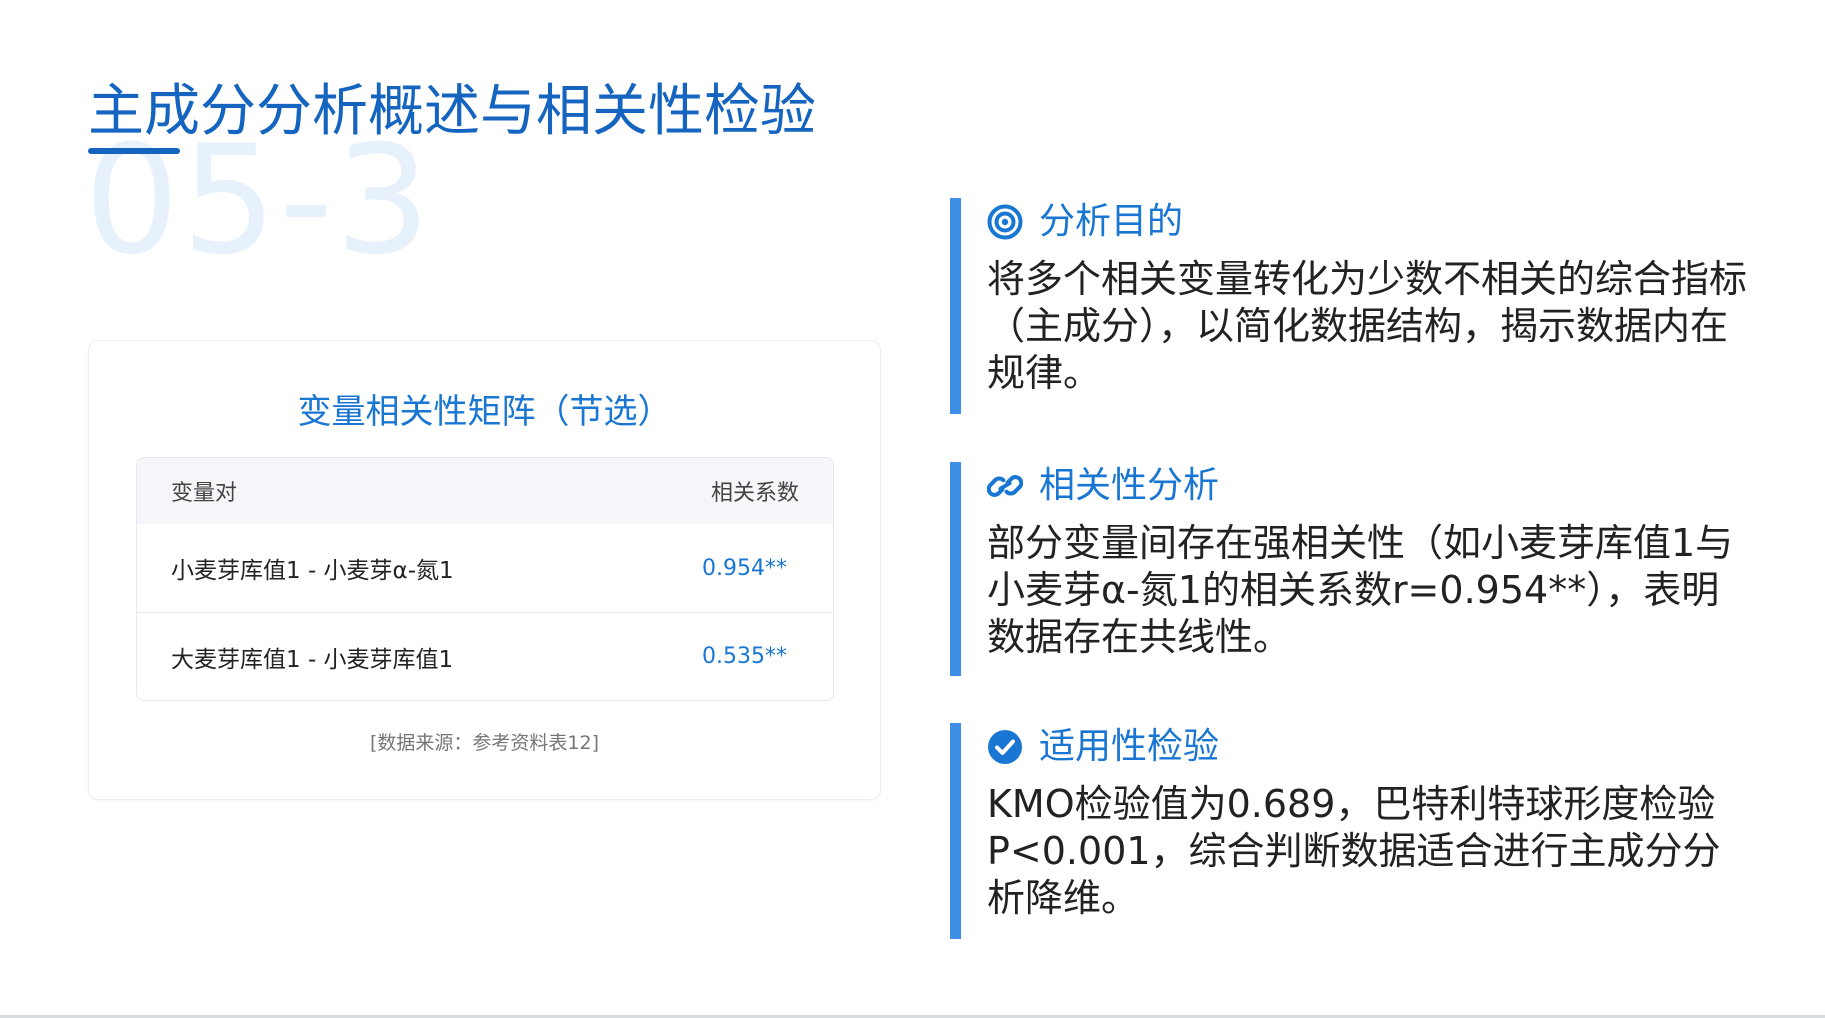 This screenshot has height=1018, width=1825. I want to click on data-source-note: [数据来源：参考资料表12], so click(484, 743).